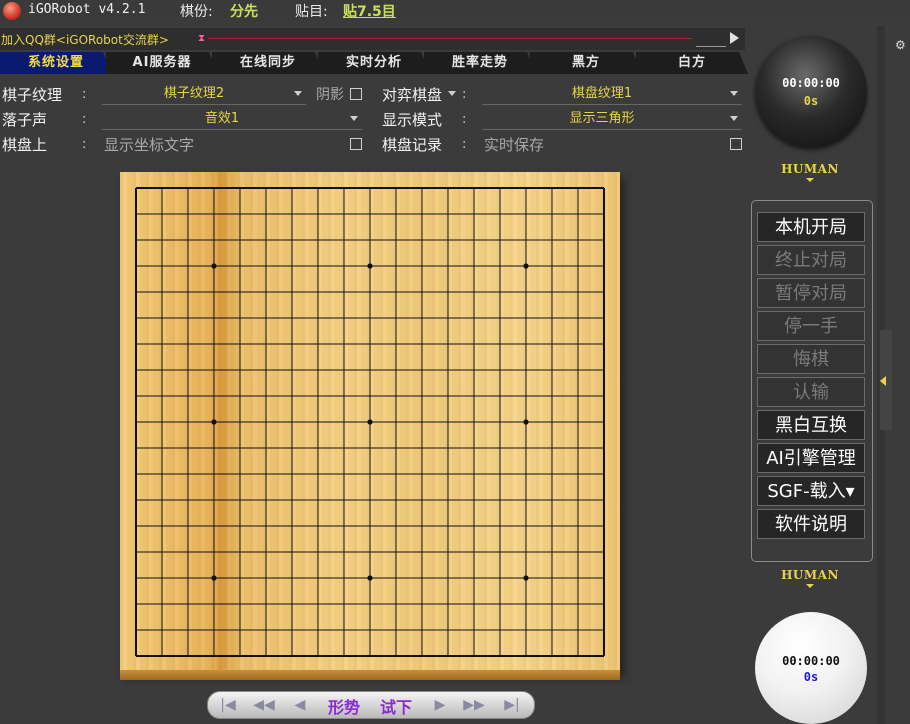 The image size is (910, 724). What do you see at coordinates (32, 95) in the screenshot?
I see `stone-texture-label: 棋子纹理` at bounding box center [32, 95].